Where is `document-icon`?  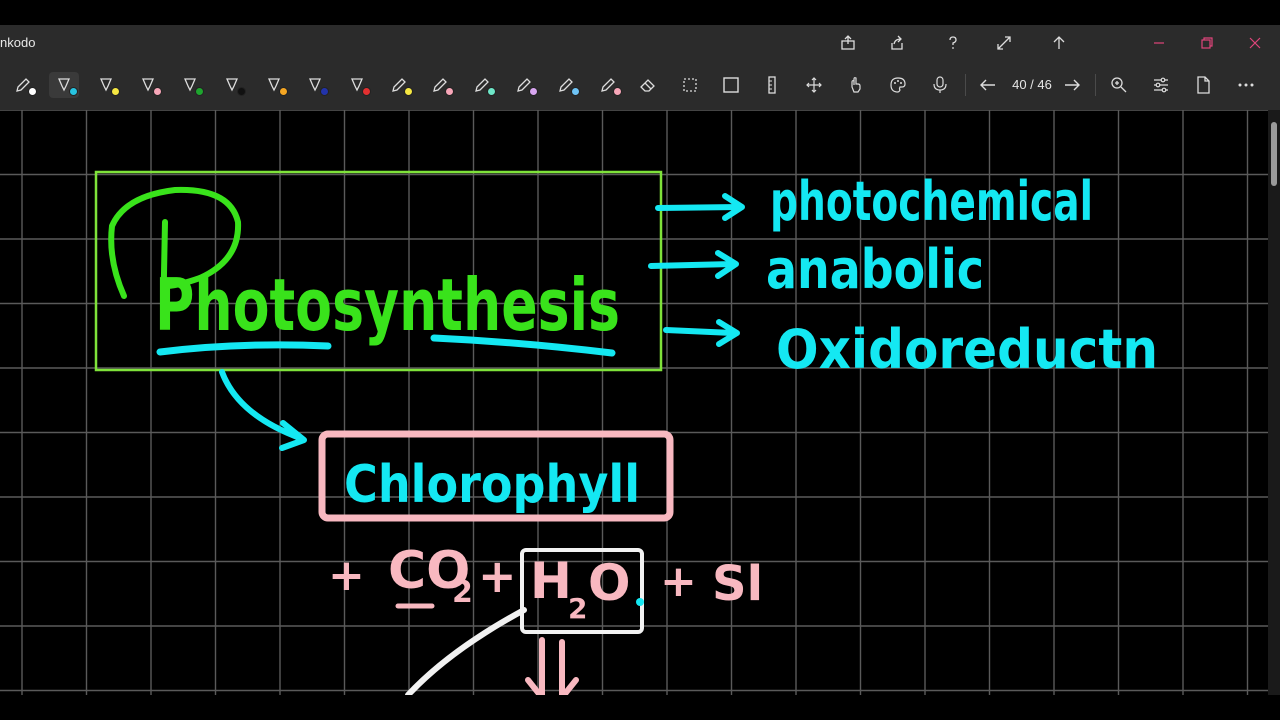
document-icon is located at coordinates (1203, 85).